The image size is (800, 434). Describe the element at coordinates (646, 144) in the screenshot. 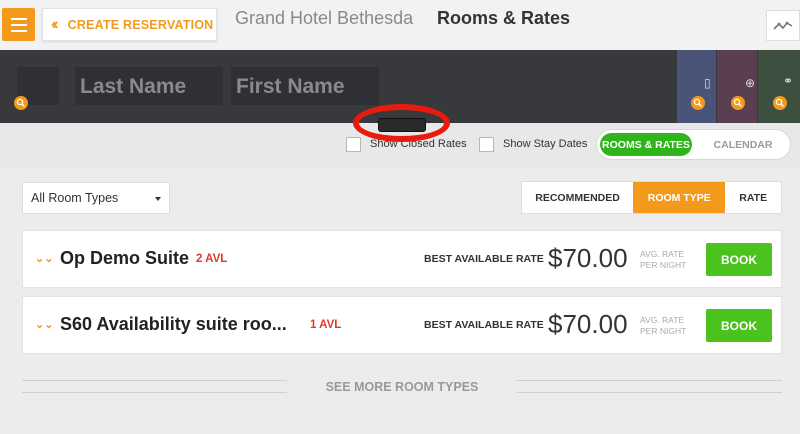

I see `tab-rooms-rates: ROOMS & RATES` at that location.